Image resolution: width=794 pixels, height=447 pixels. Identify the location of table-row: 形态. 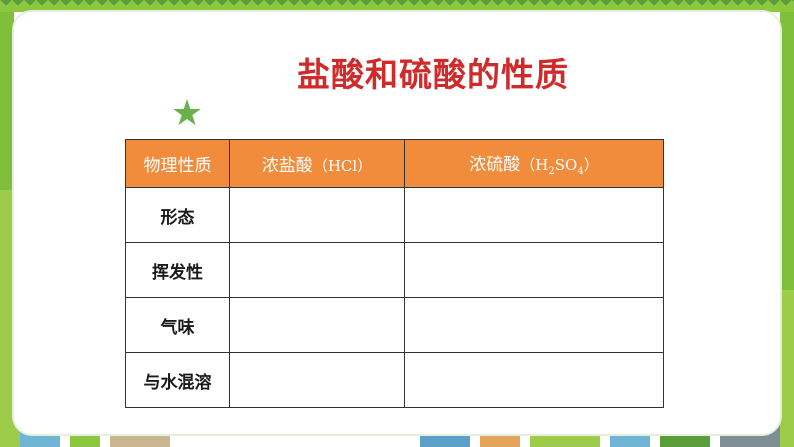
(394, 215).